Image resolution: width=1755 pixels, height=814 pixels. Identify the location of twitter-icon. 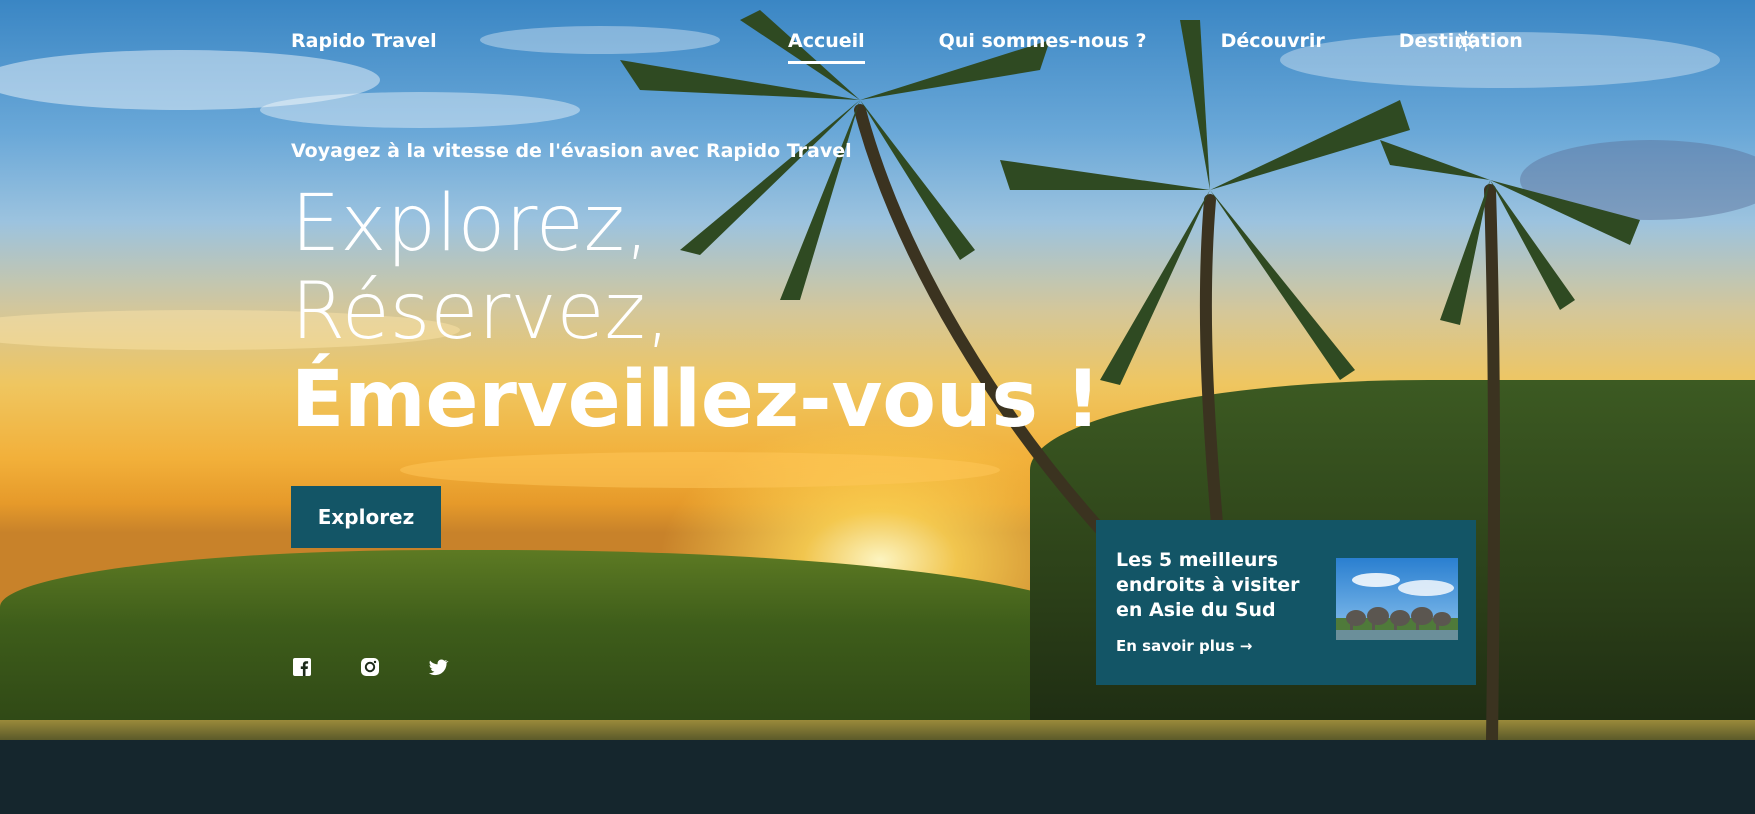
(438, 667).